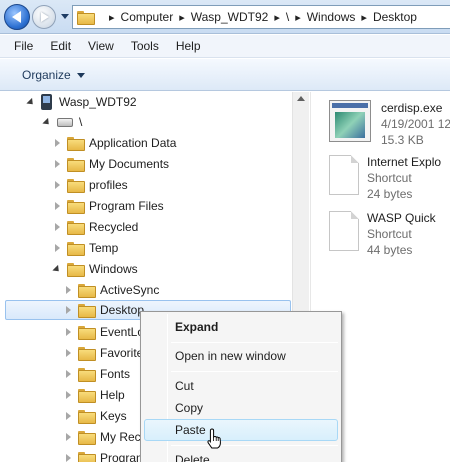  Describe the element at coordinates (85, 248) in the screenshot. I see `tree-item-temp: Temp` at that location.